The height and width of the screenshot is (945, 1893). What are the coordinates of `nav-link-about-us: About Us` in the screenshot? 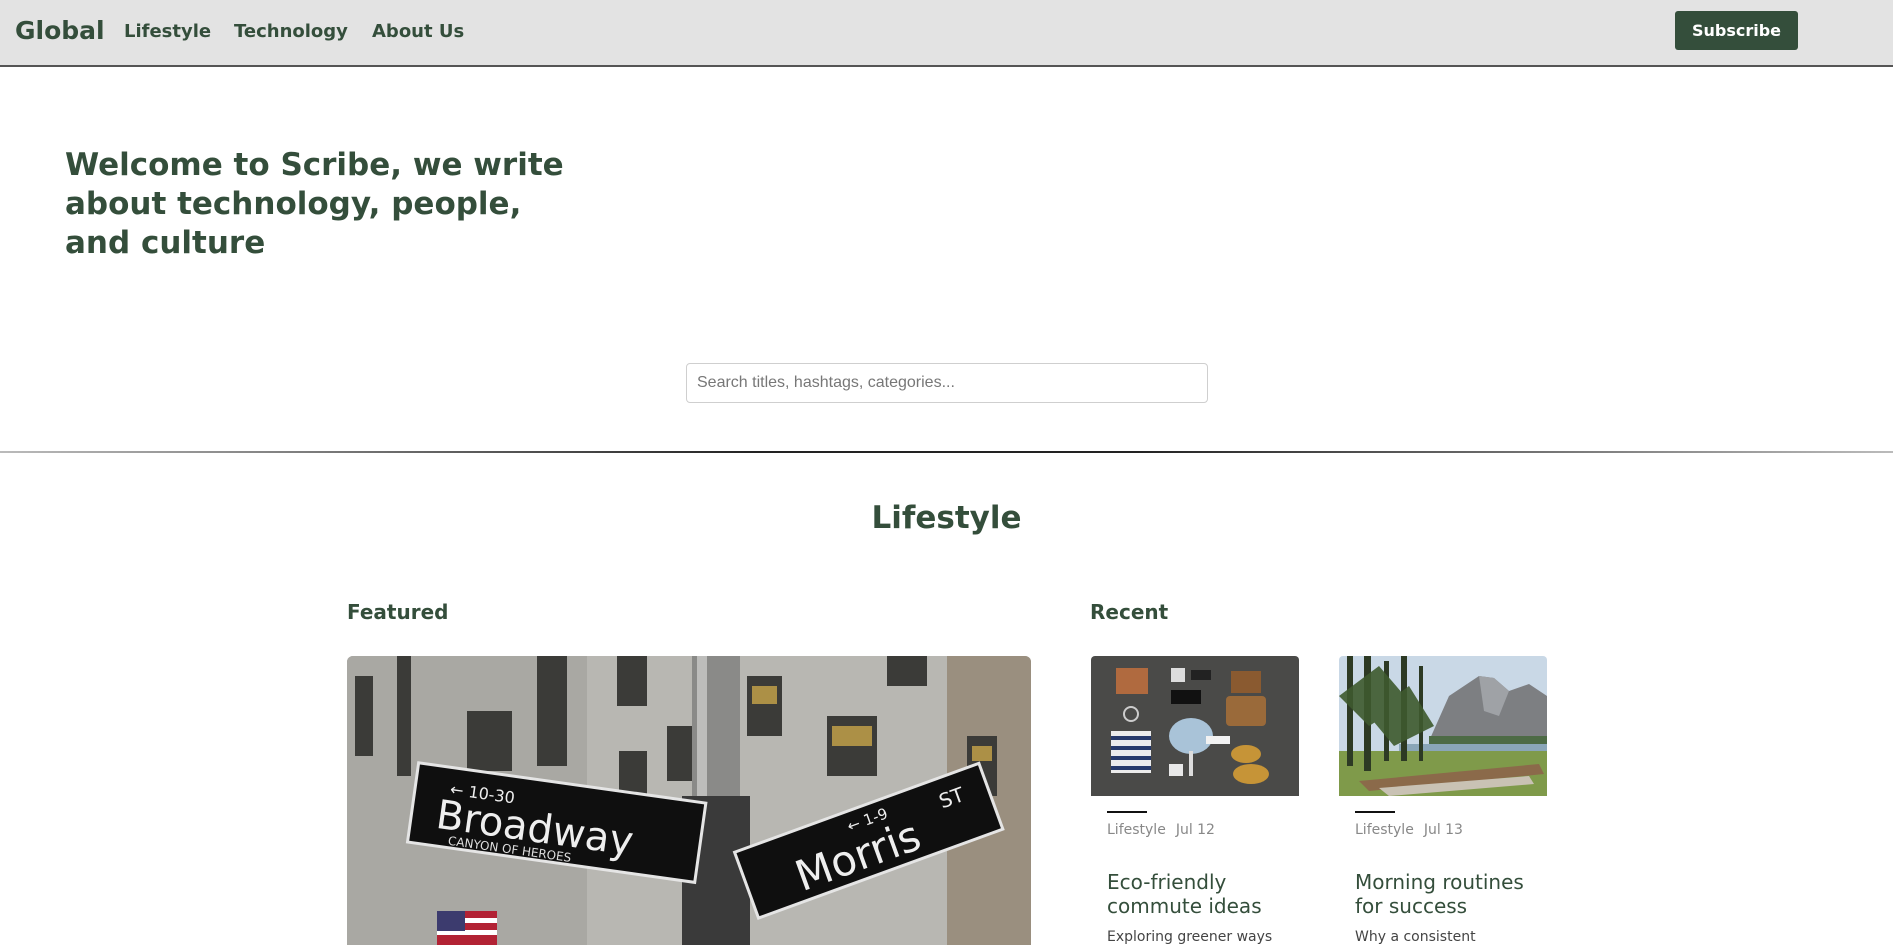 It's located at (418, 31).